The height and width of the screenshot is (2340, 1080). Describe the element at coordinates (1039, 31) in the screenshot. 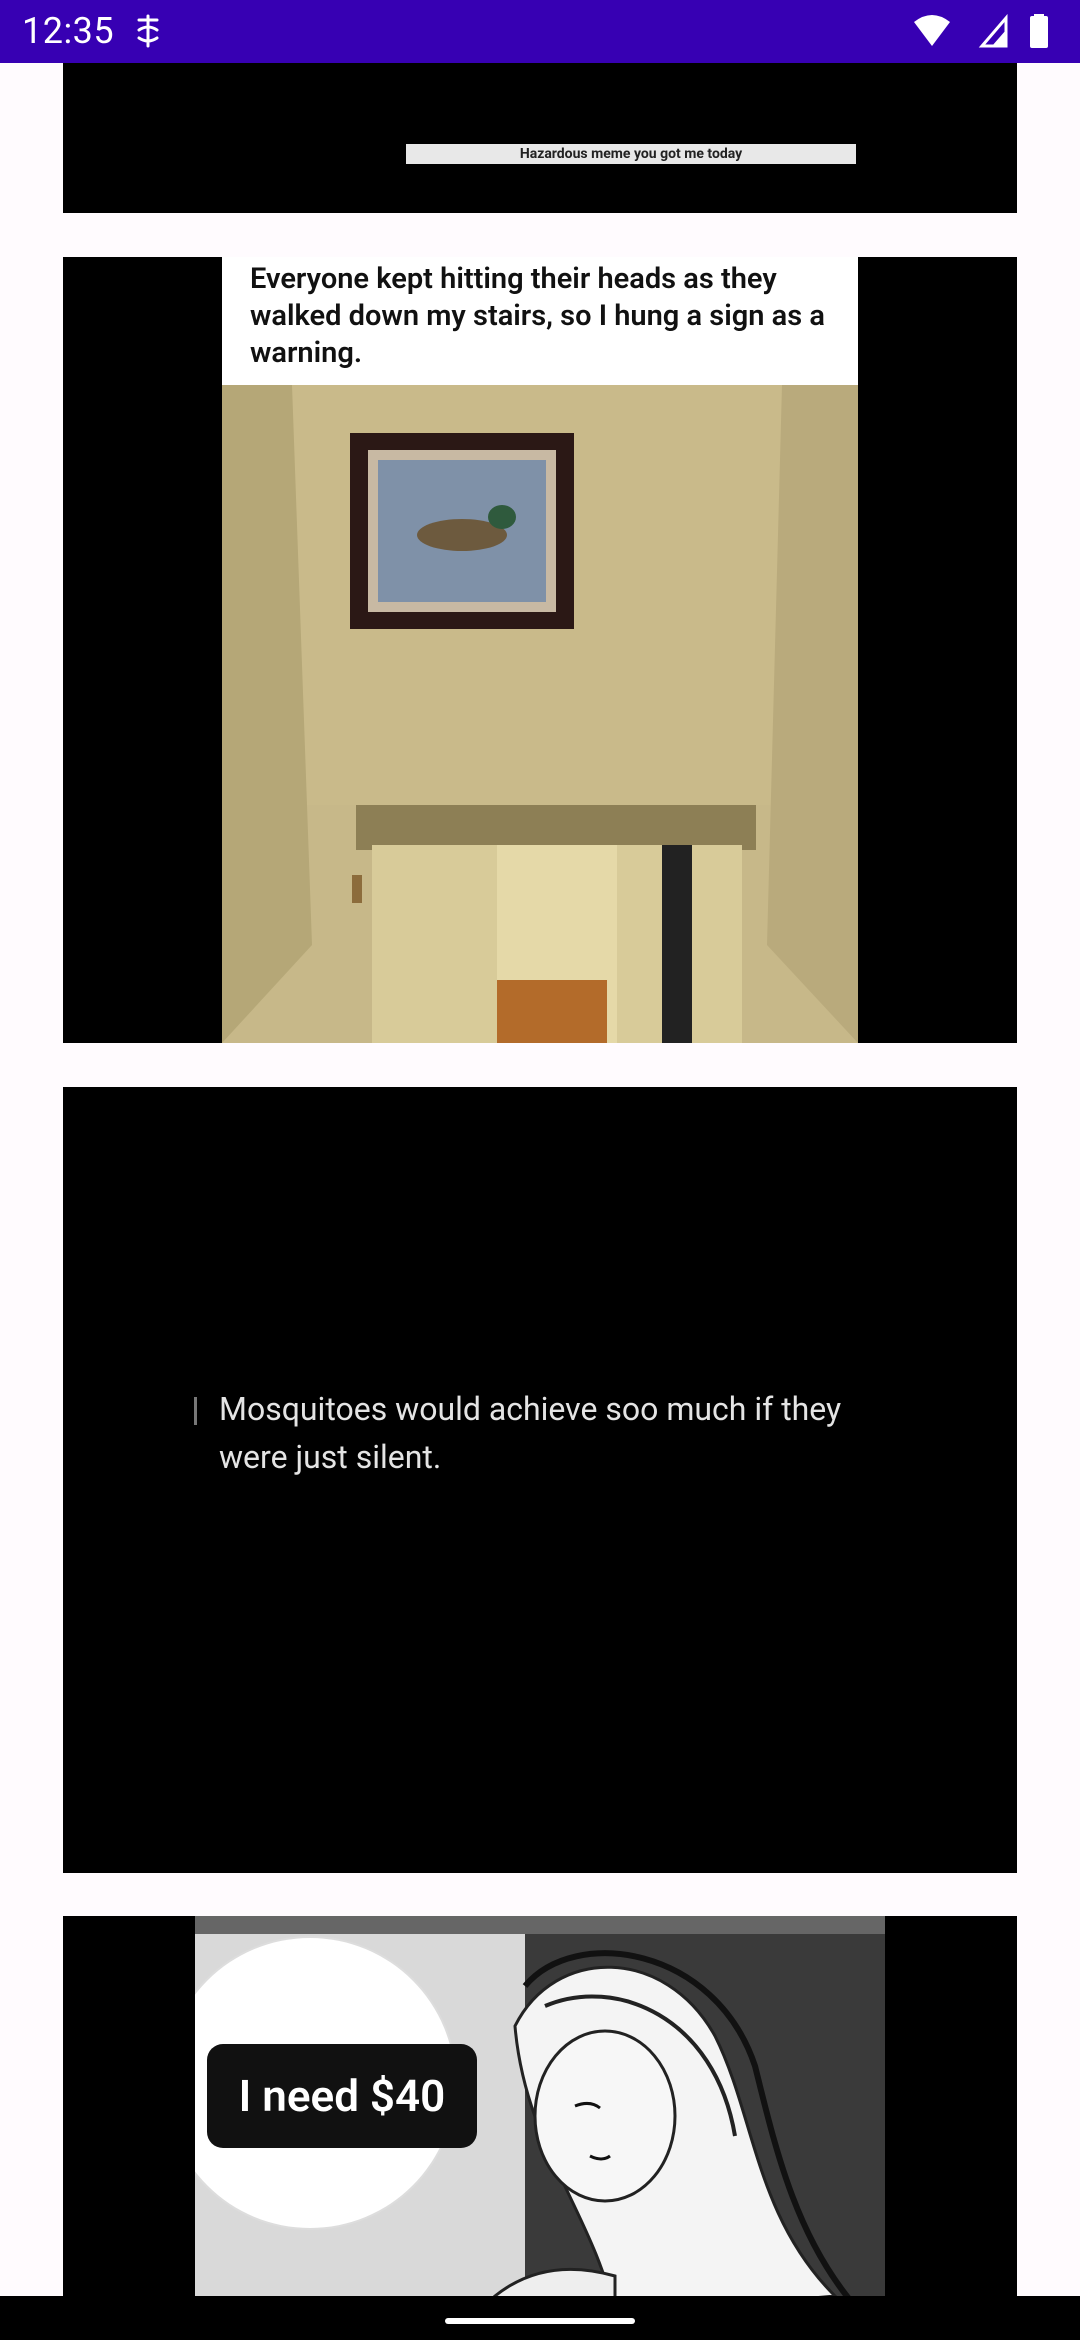

I see `battery-icon` at that location.